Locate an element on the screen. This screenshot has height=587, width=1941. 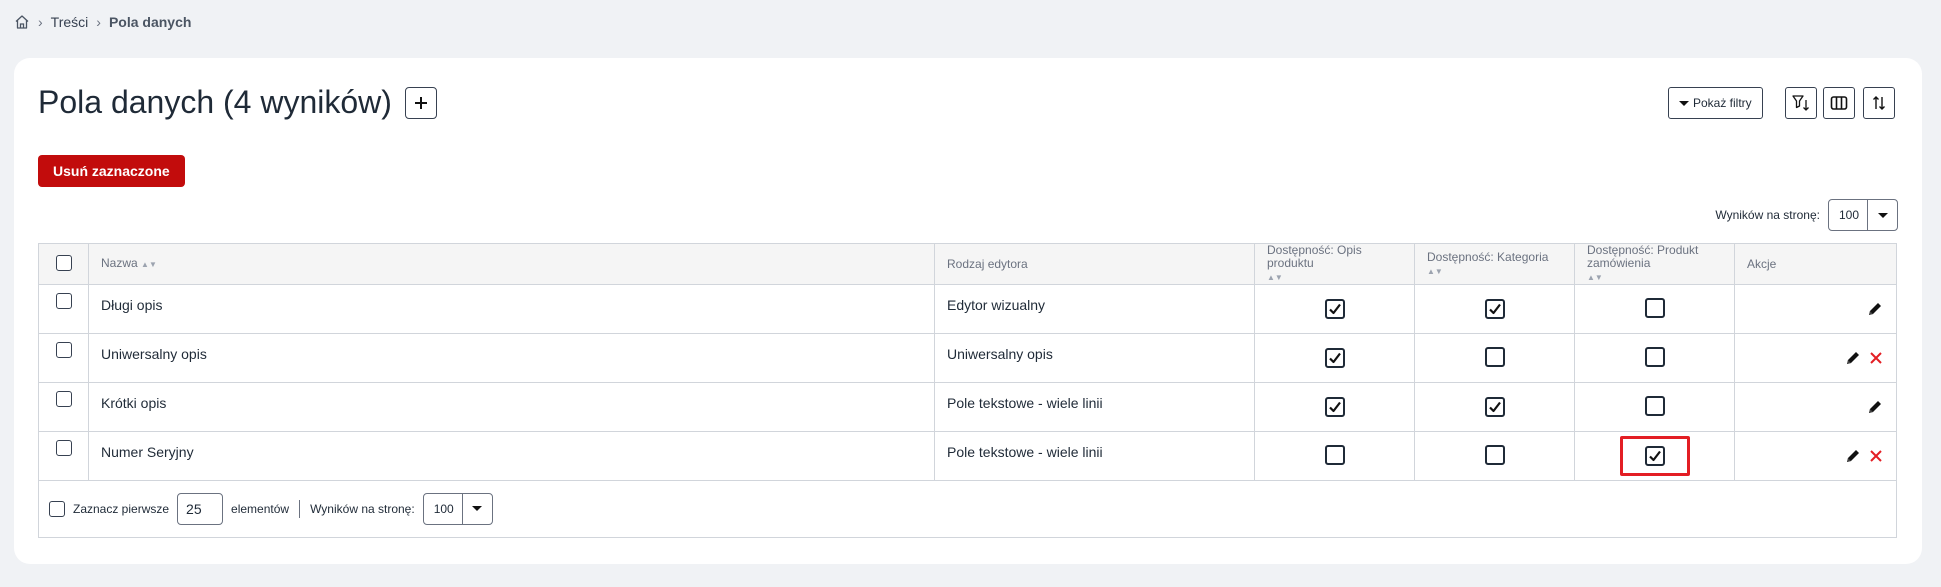
sort-arrows-icon is located at coordinates (1879, 103).